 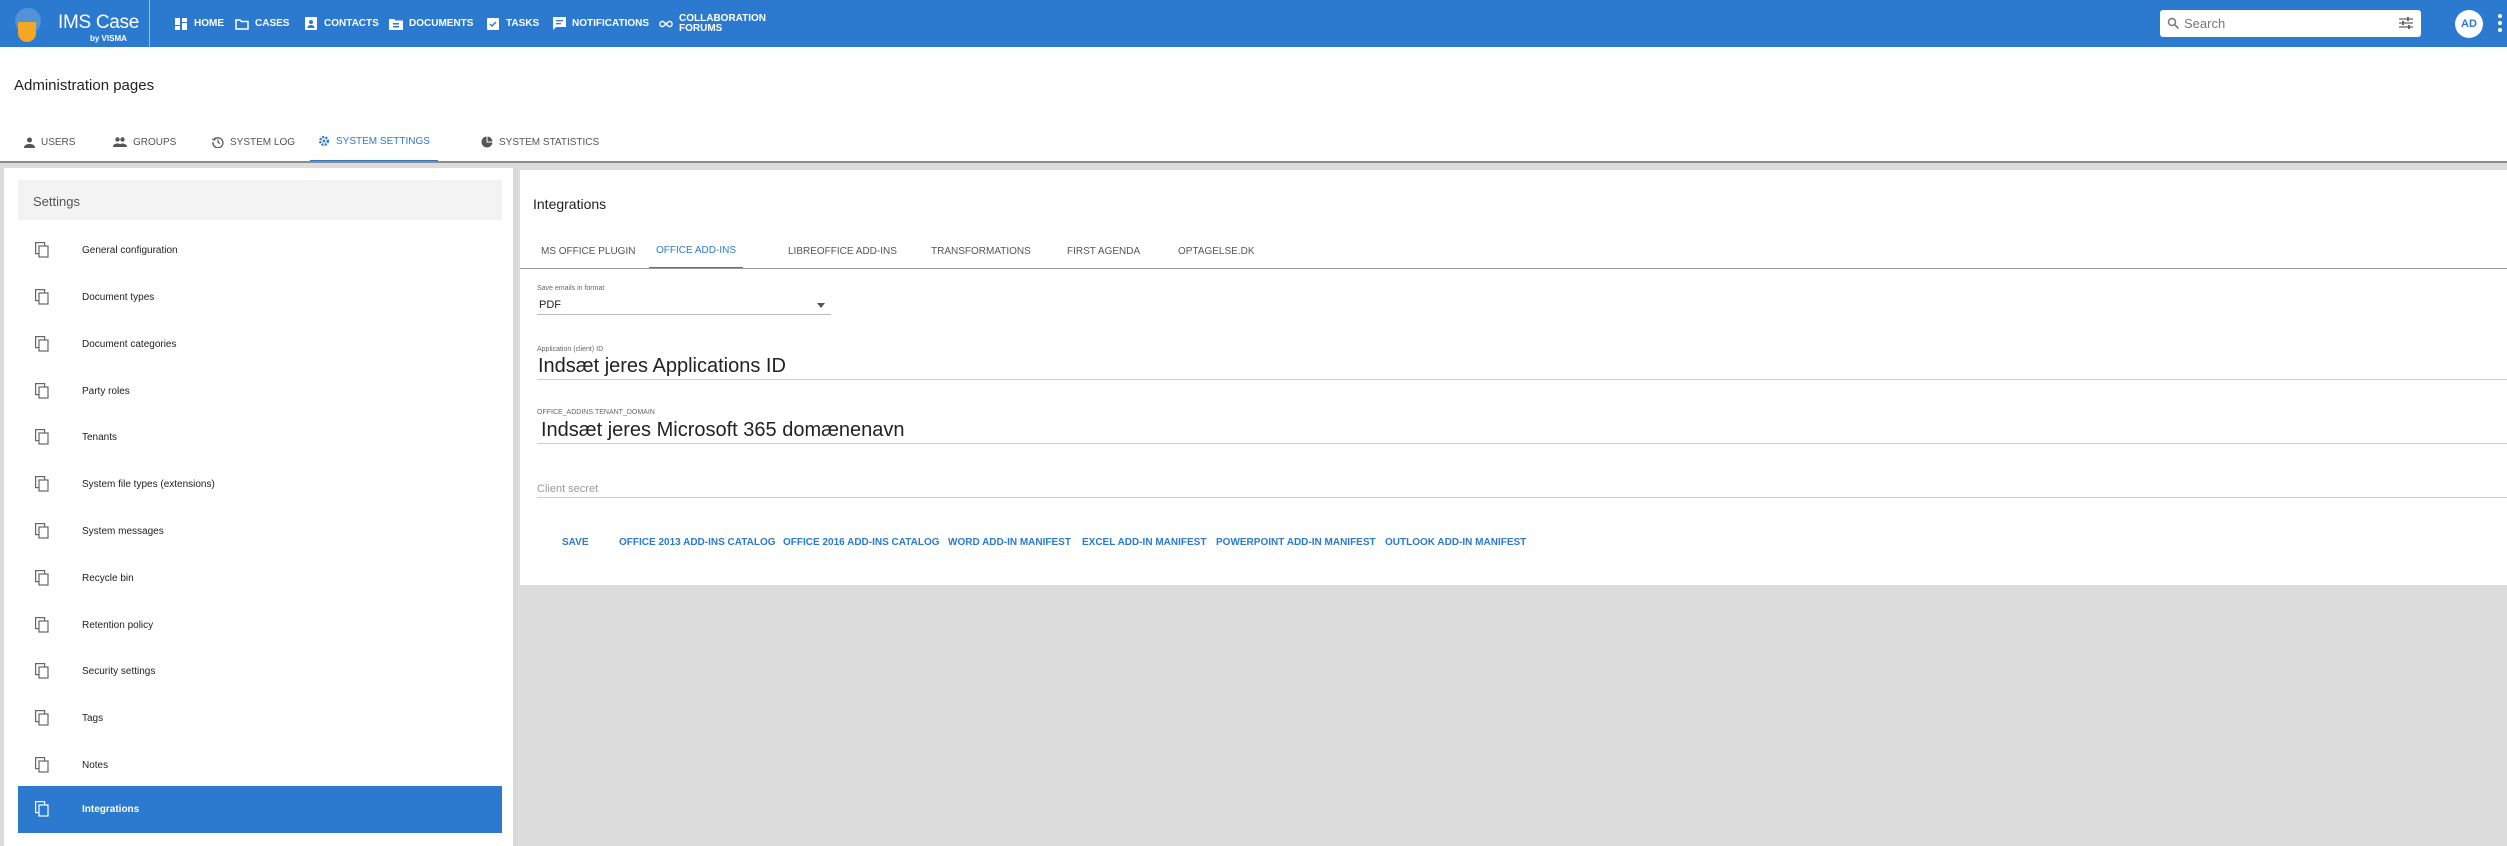 I want to click on settings-item-retention-policy: Retention policy, so click(x=260, y=625).